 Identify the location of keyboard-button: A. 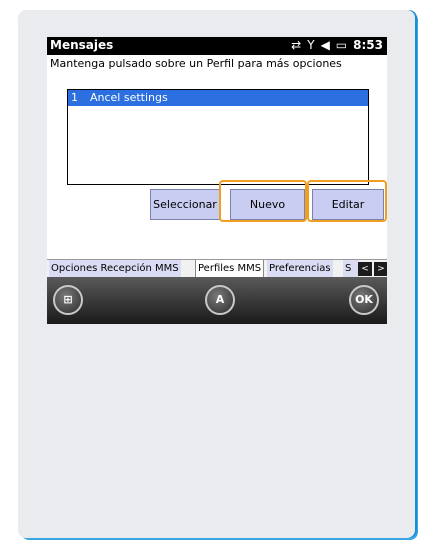
(220, 300).